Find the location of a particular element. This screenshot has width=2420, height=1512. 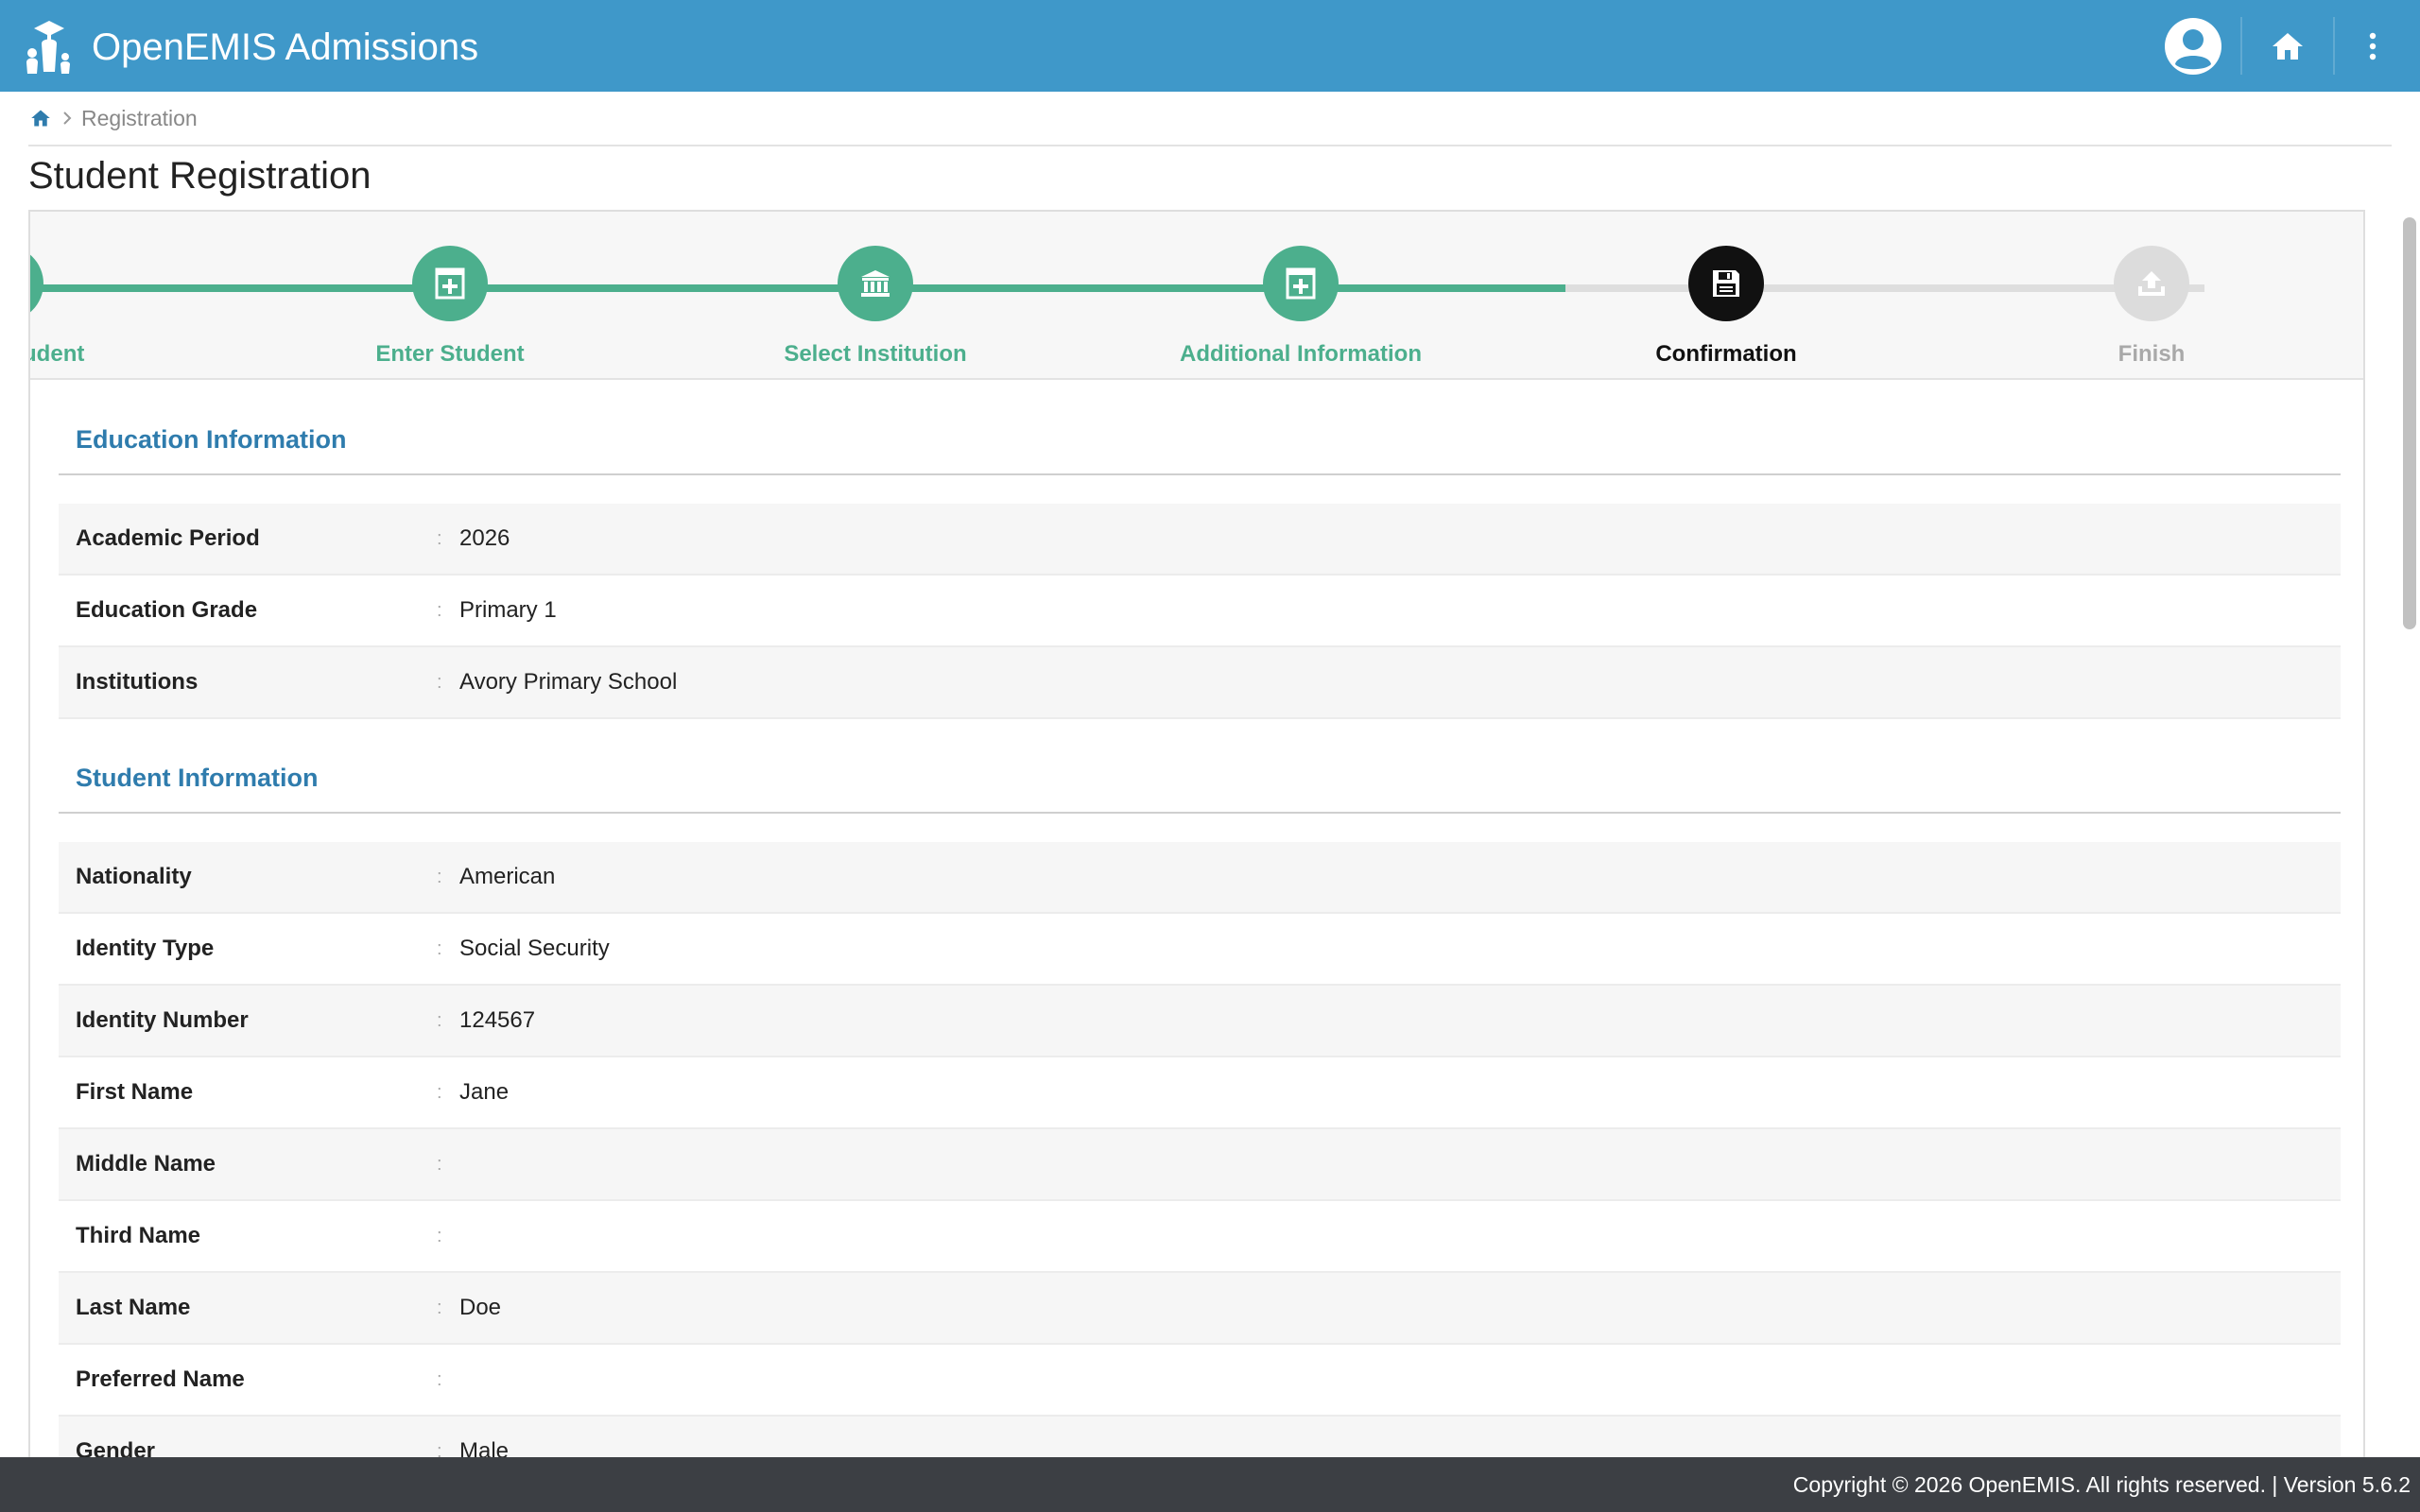

row-label: Identity Number is located at coordinates (162, 1020).